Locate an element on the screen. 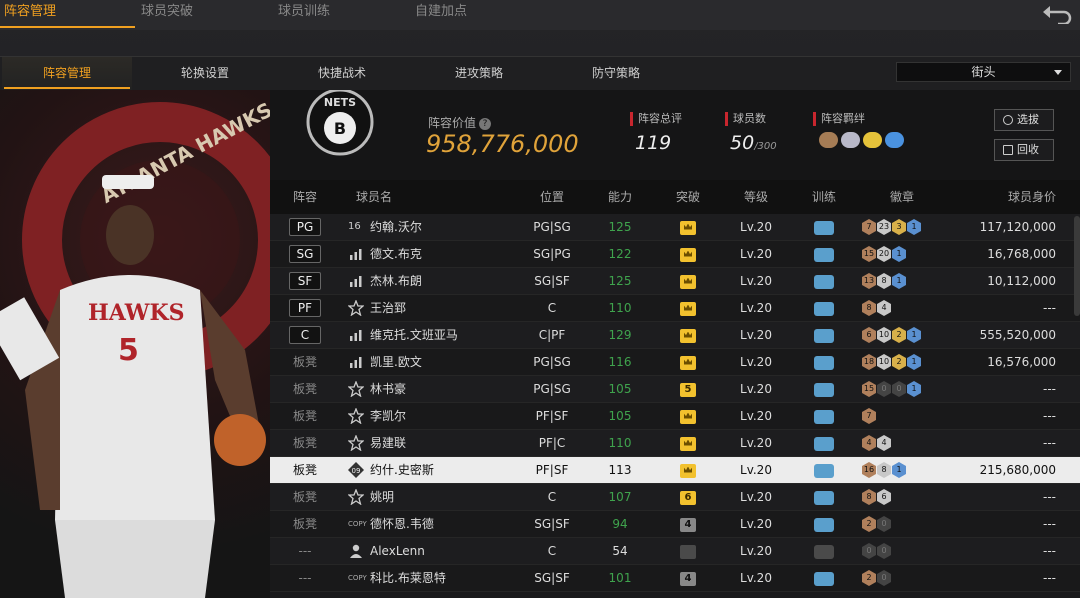 The image size is (1080, 598). player-name: 凯里.欧文 is located at coordinates (396, 361).